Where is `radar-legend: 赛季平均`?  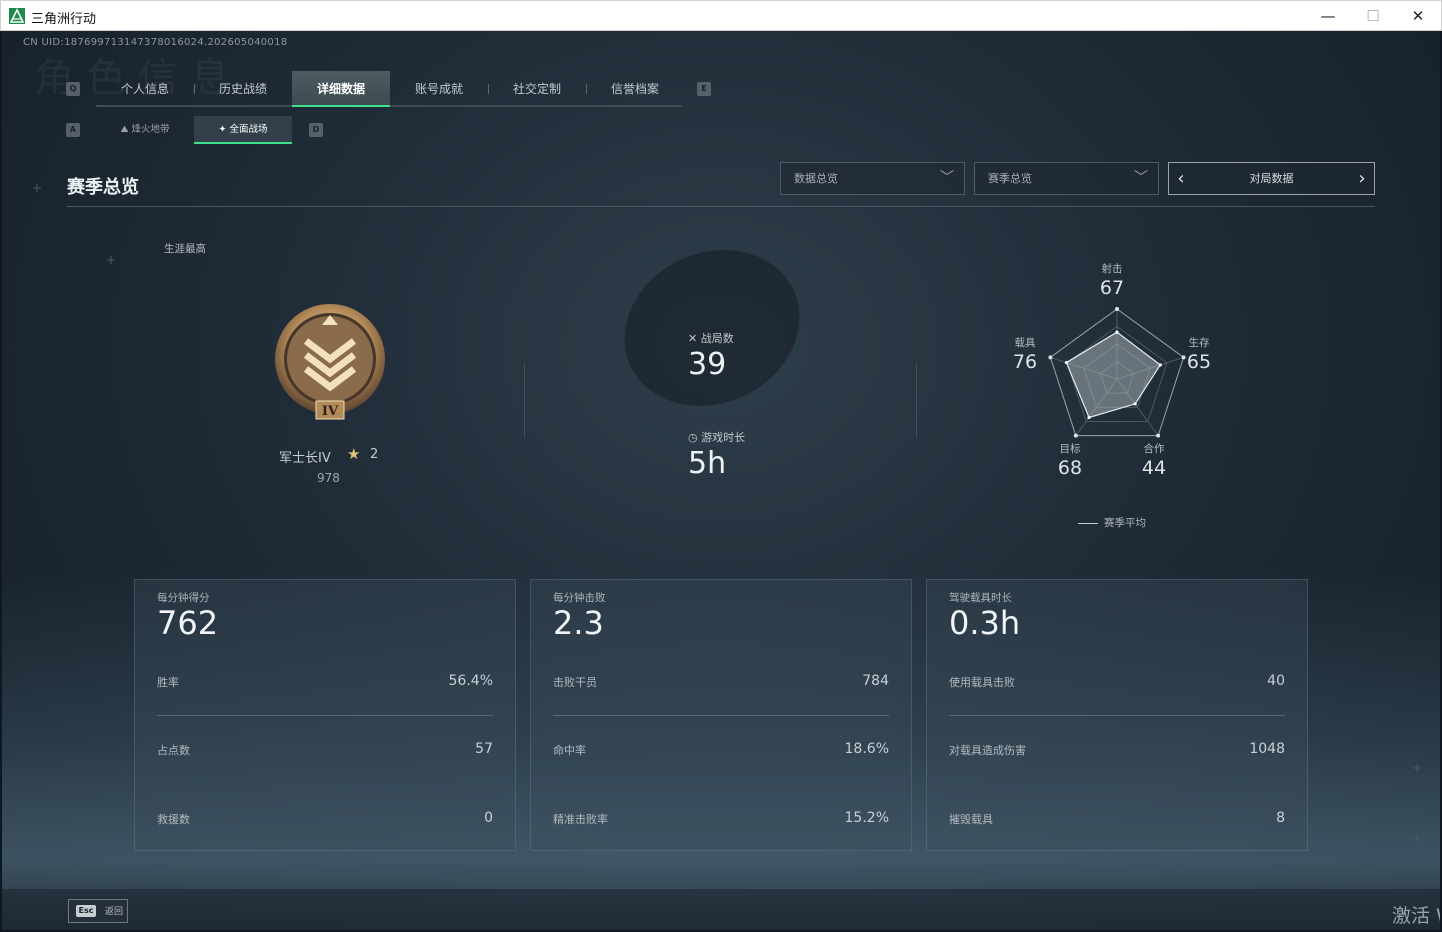 radar-legend: 赛季平均 is located at coordinates (1112, 522).